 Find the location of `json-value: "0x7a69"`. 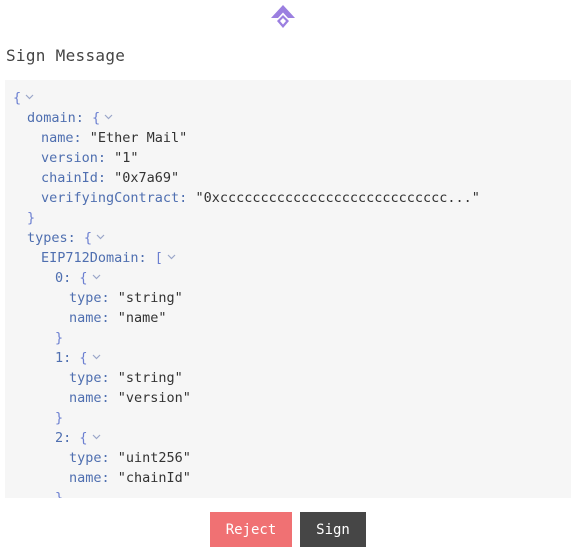

json-value: "0x7a69" is located at coordinates (147, 178).